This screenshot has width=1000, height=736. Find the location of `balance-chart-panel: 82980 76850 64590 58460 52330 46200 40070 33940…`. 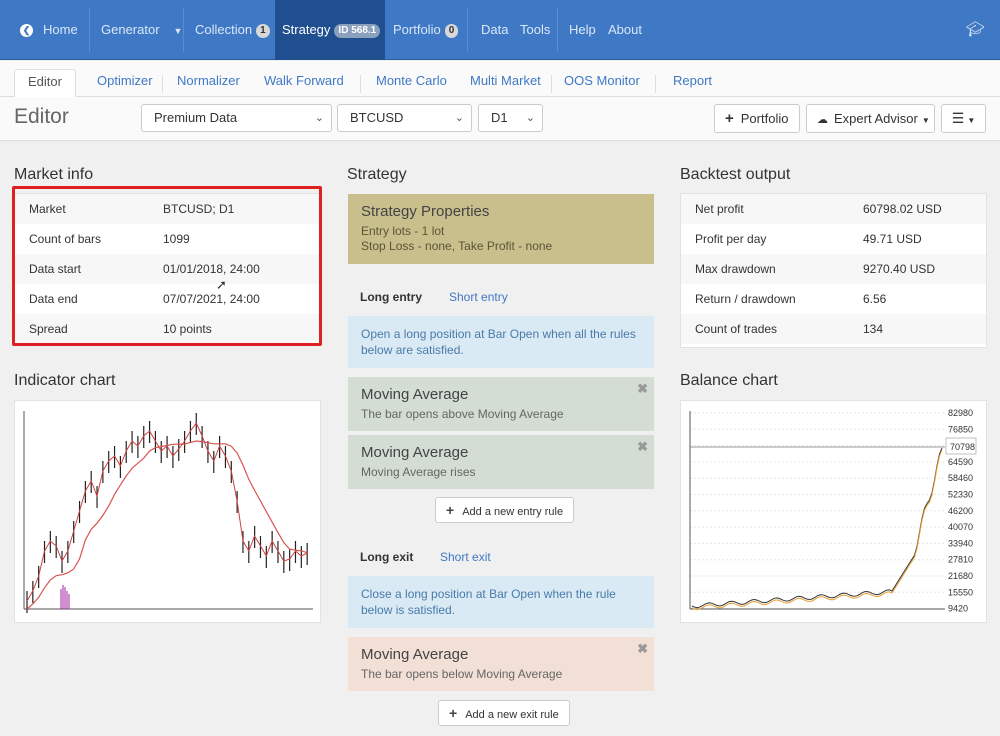

balance-chart-panel: 82980 76850 64590 58460 52330 46200 40070 33940… is located at coordinates (833, 511).